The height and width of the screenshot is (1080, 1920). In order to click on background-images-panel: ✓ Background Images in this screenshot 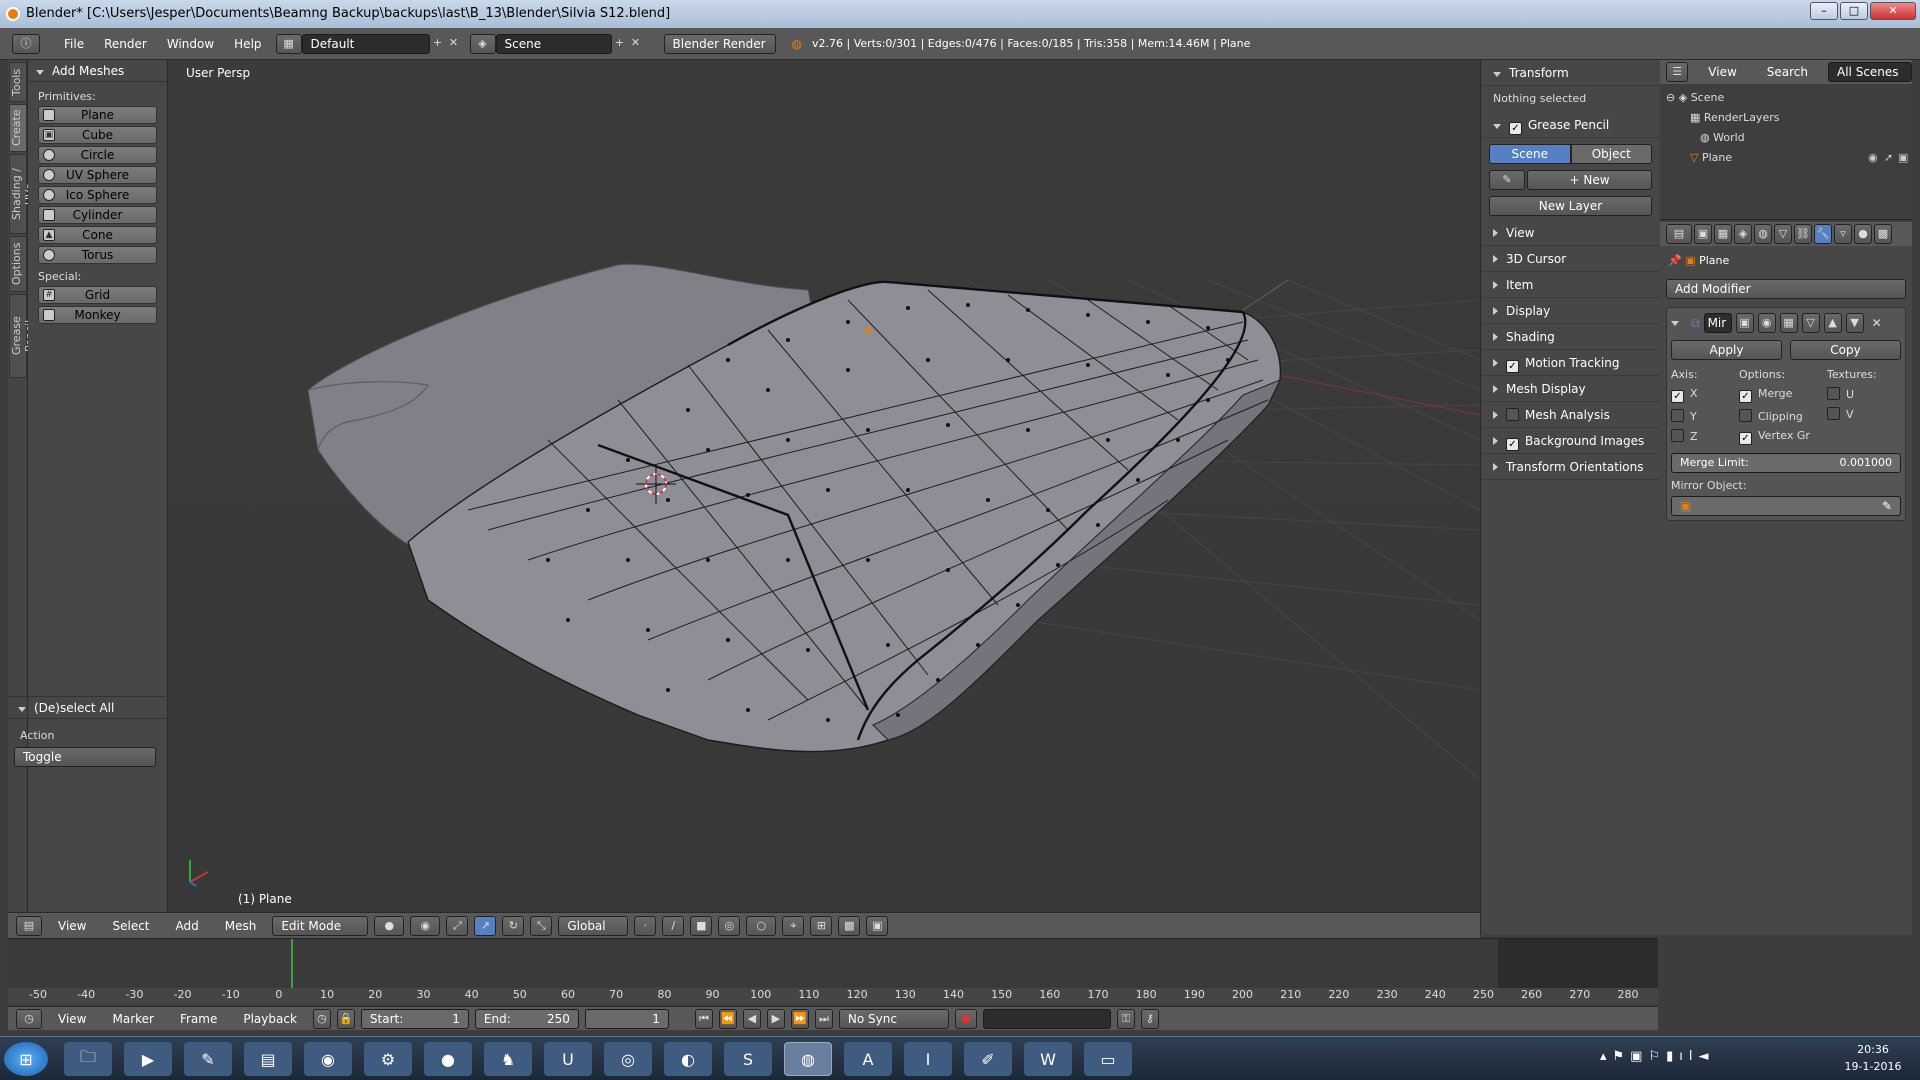, I will do `click(1570, 441)`.